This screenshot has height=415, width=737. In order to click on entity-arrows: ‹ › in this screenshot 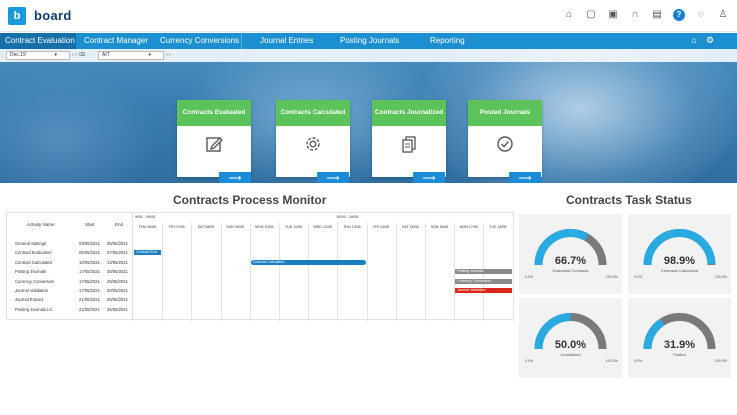, I will do `click(168, 55)`.